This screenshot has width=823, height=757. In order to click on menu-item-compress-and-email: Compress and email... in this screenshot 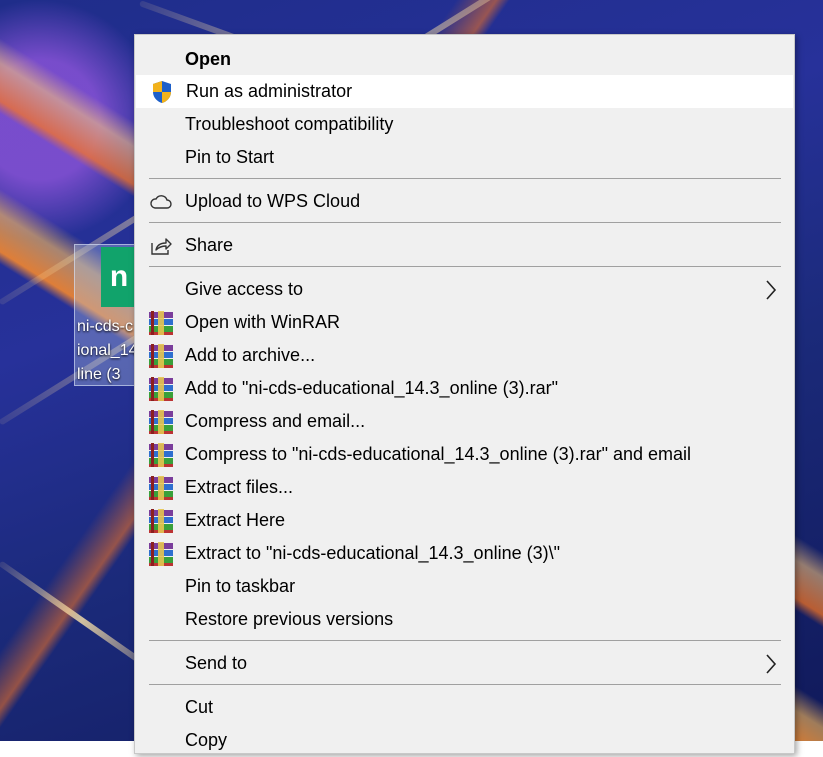, I will do `click(463, 421)`.